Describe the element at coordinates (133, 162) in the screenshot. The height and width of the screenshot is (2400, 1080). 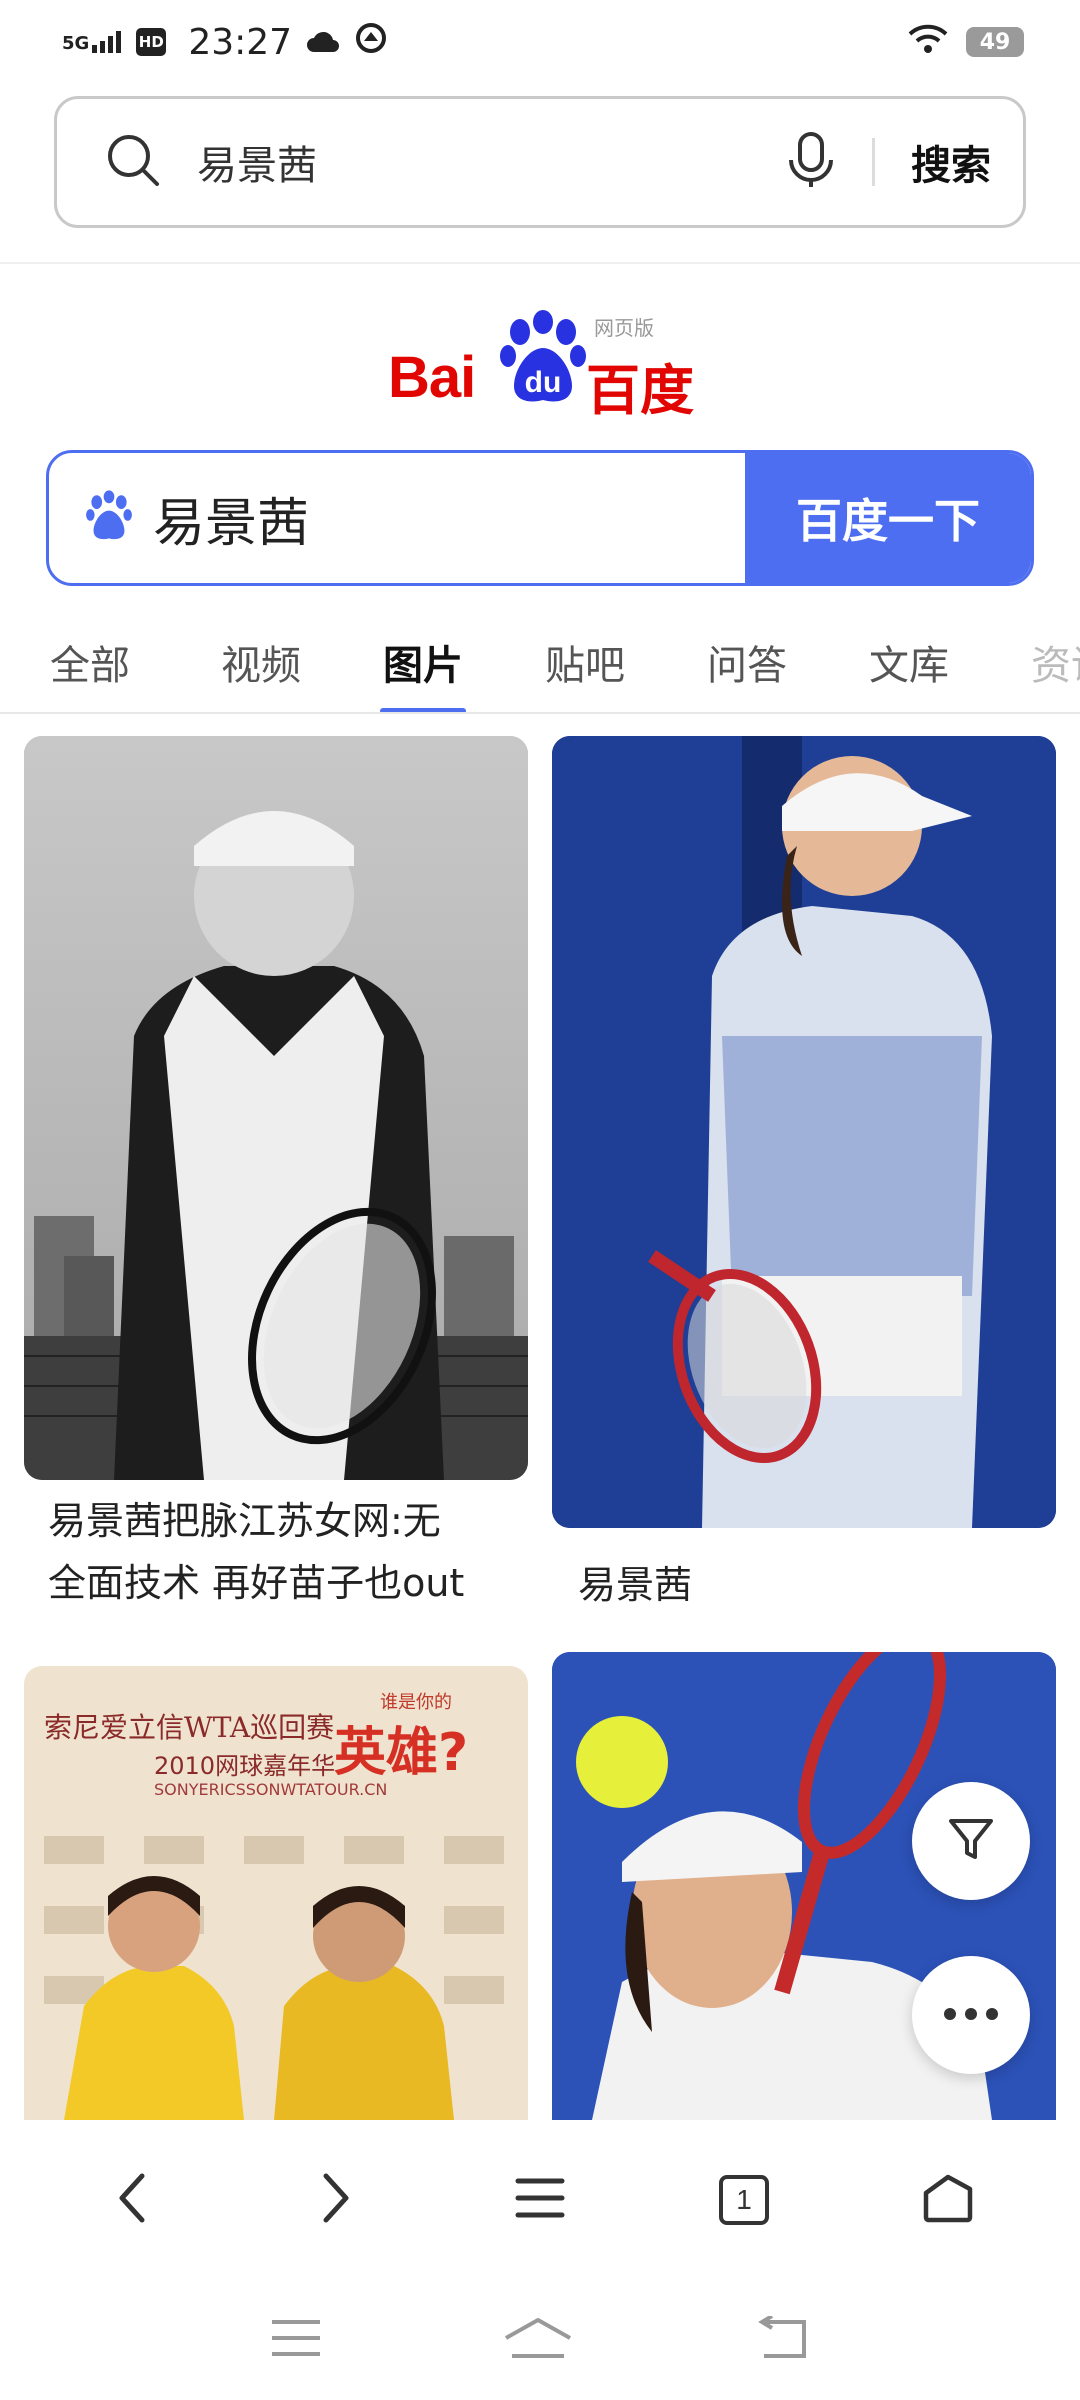
I see `search-icon` at that location.